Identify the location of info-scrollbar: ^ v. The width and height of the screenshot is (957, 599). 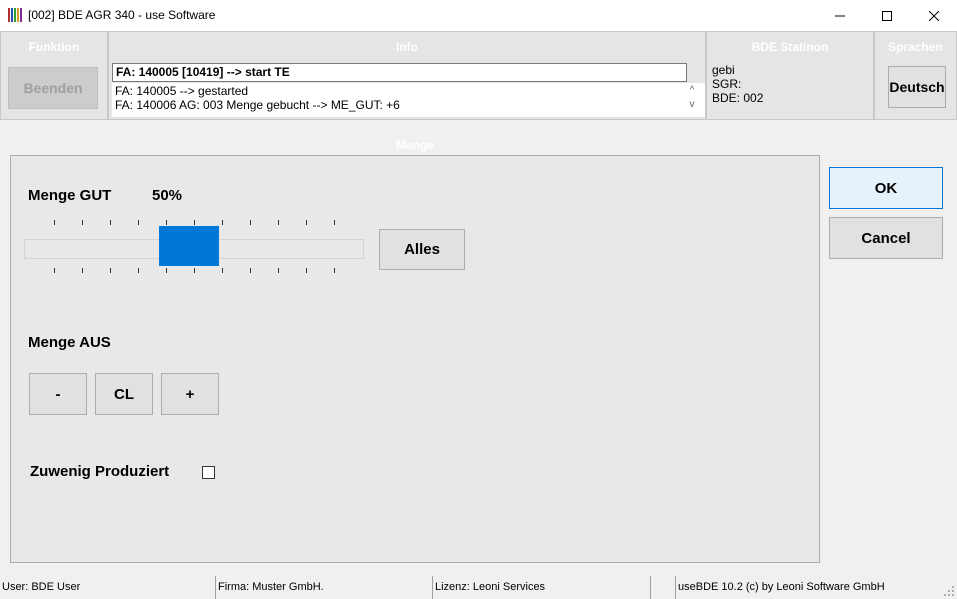
(692, 100).